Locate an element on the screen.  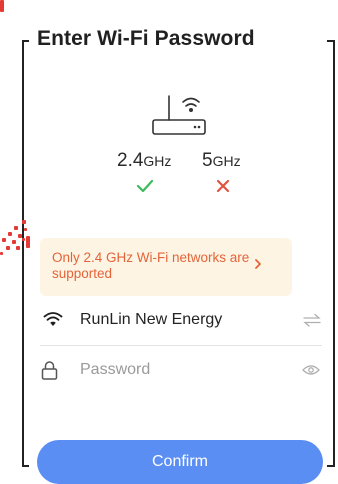
chevron-right-icon is located at coordinates (258, 264).